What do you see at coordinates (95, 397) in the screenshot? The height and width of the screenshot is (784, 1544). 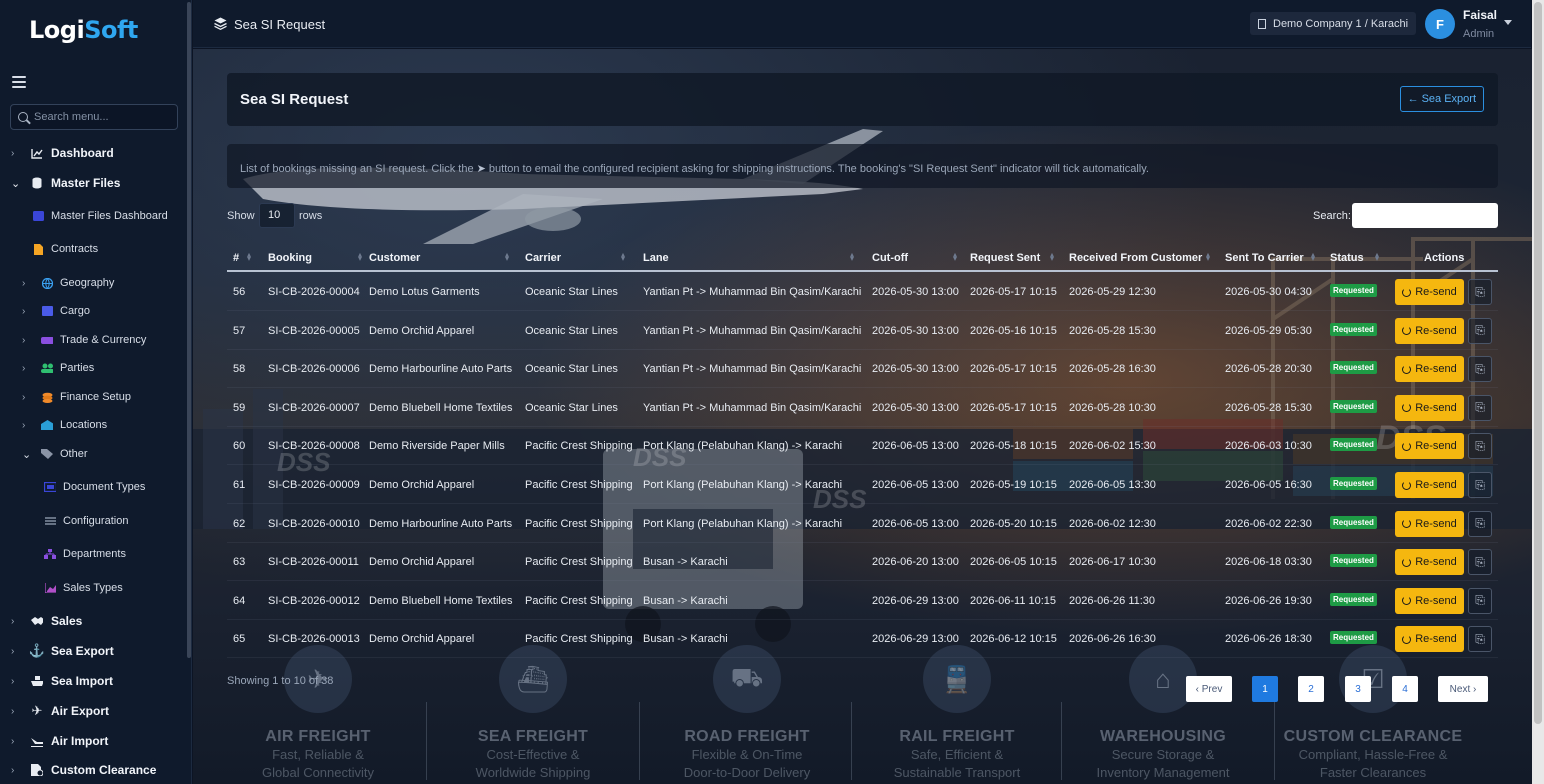 I see `sidebar-item-finance-setup: › Finance Setup` at bounding box center [95, 397].